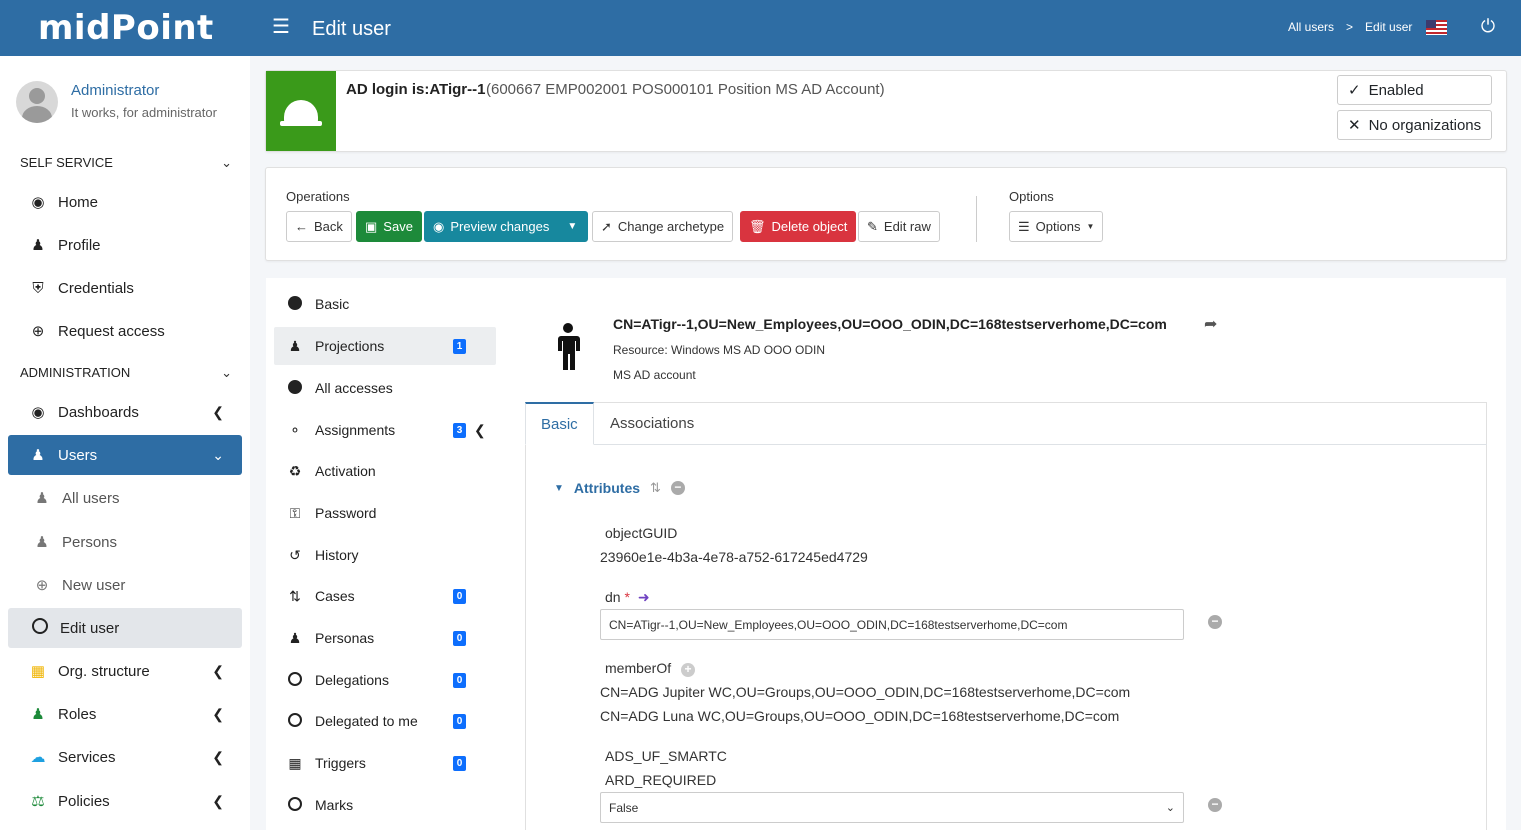 The image size is (1521, 830). Describe the element at coordinates (125, 671) in the screenshot. I see `sidebar-item-org-structure: ▦ Org. structure ❮` at that location.